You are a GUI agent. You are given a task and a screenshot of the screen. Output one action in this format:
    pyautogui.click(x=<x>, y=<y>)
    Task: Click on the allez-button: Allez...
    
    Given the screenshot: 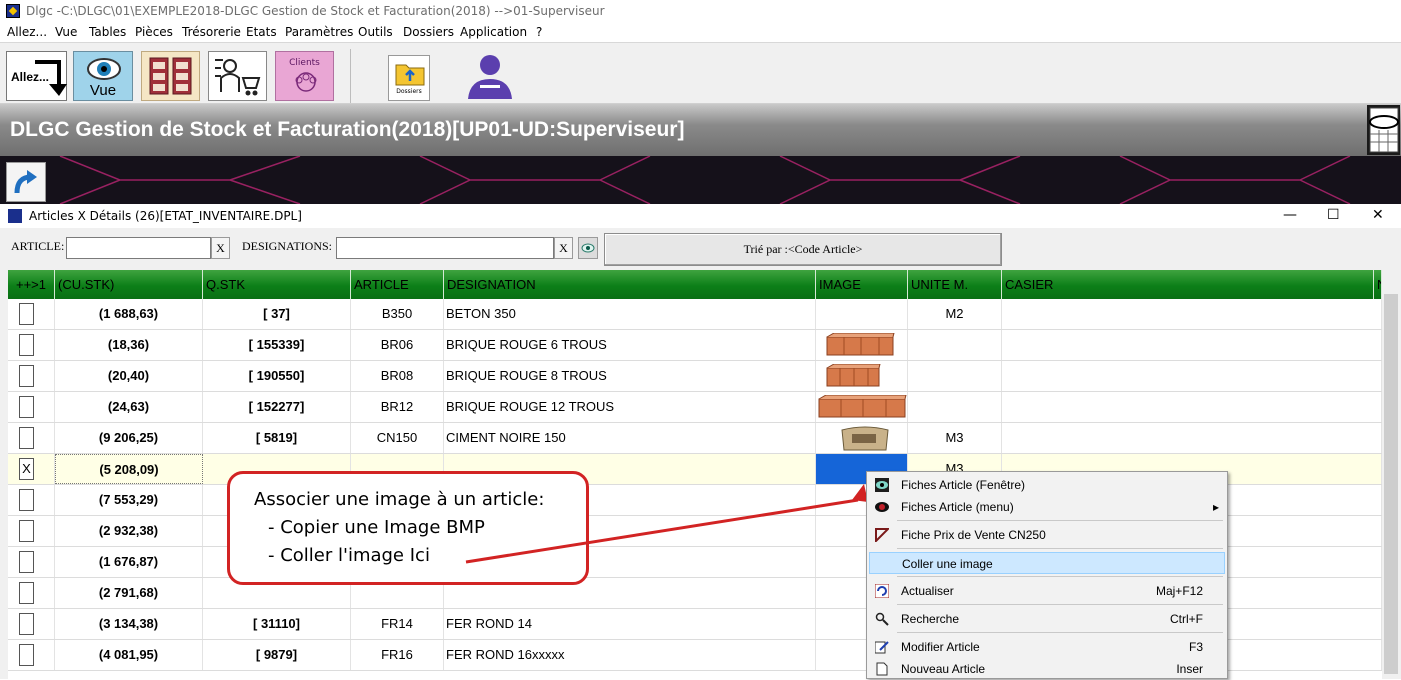 What is the action you would take?
    pyautogui.click(x=36, y=76)
    